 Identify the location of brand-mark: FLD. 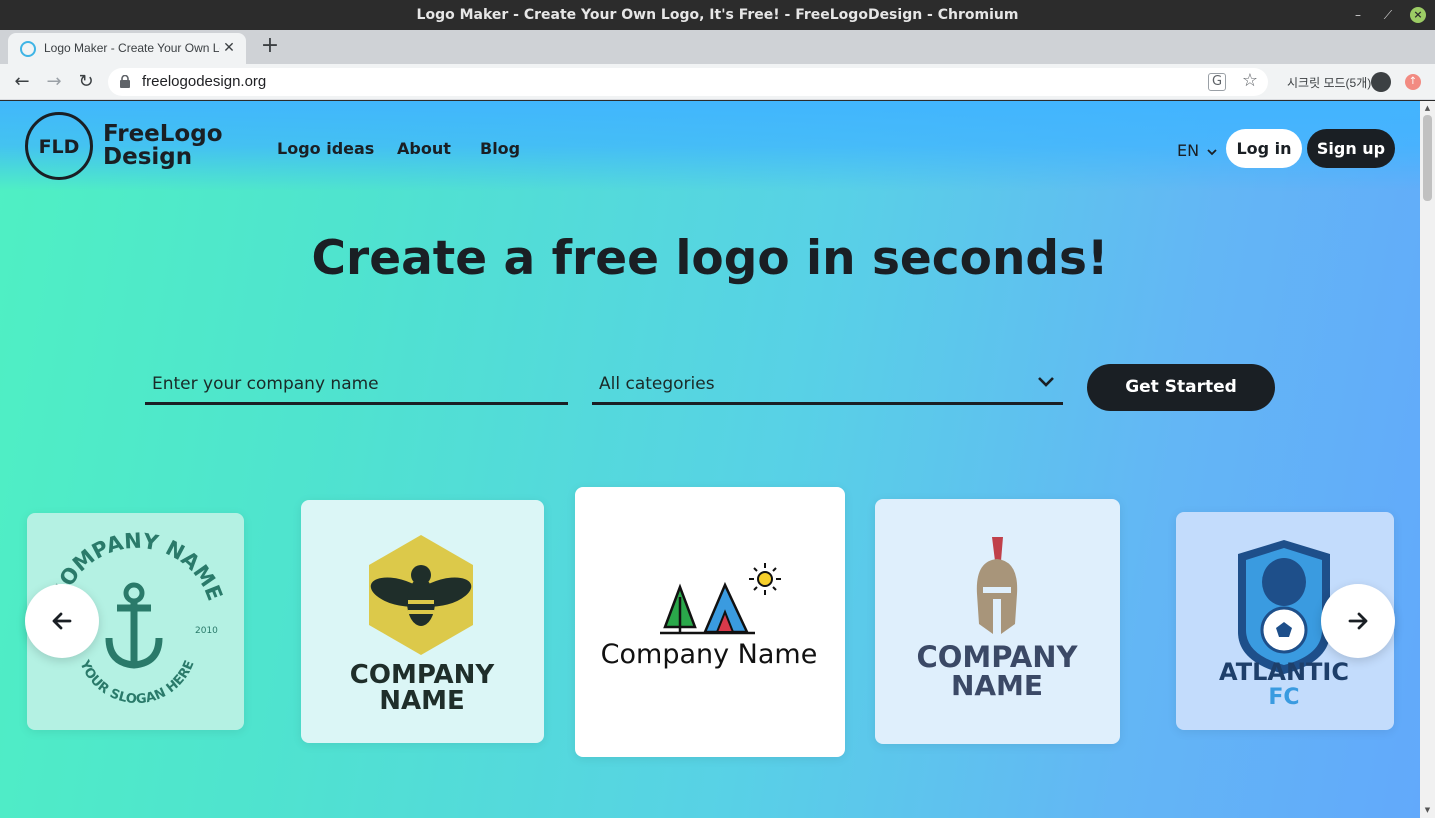
(59, 146).